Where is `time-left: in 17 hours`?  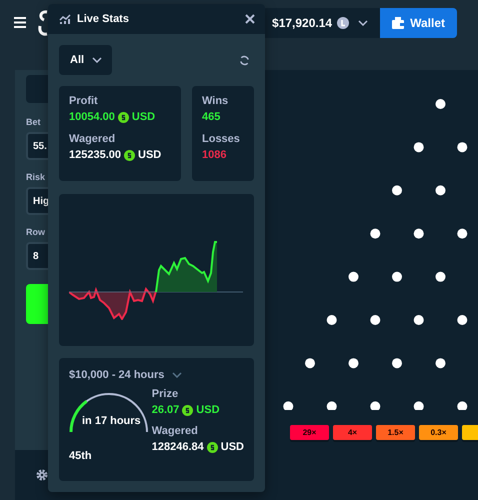
time-left: in 17 hours is located at coordinates (111, 421).